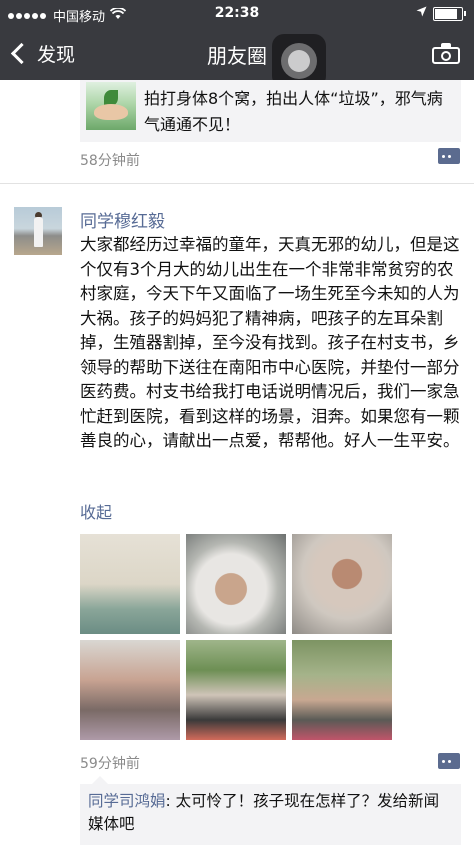  I want to click on post-time: 59分钟前, so click(110, 764).